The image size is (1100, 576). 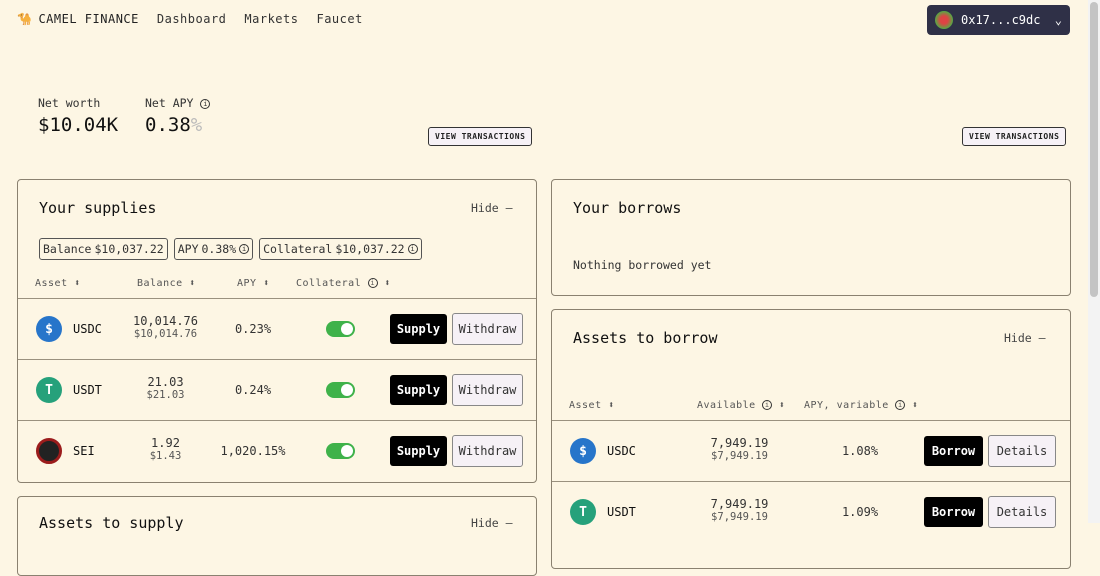 I want to click on table-row: SEI 1.92 $1.43 1,020.15% Supply Withdraw, so click(x=277, y=450).